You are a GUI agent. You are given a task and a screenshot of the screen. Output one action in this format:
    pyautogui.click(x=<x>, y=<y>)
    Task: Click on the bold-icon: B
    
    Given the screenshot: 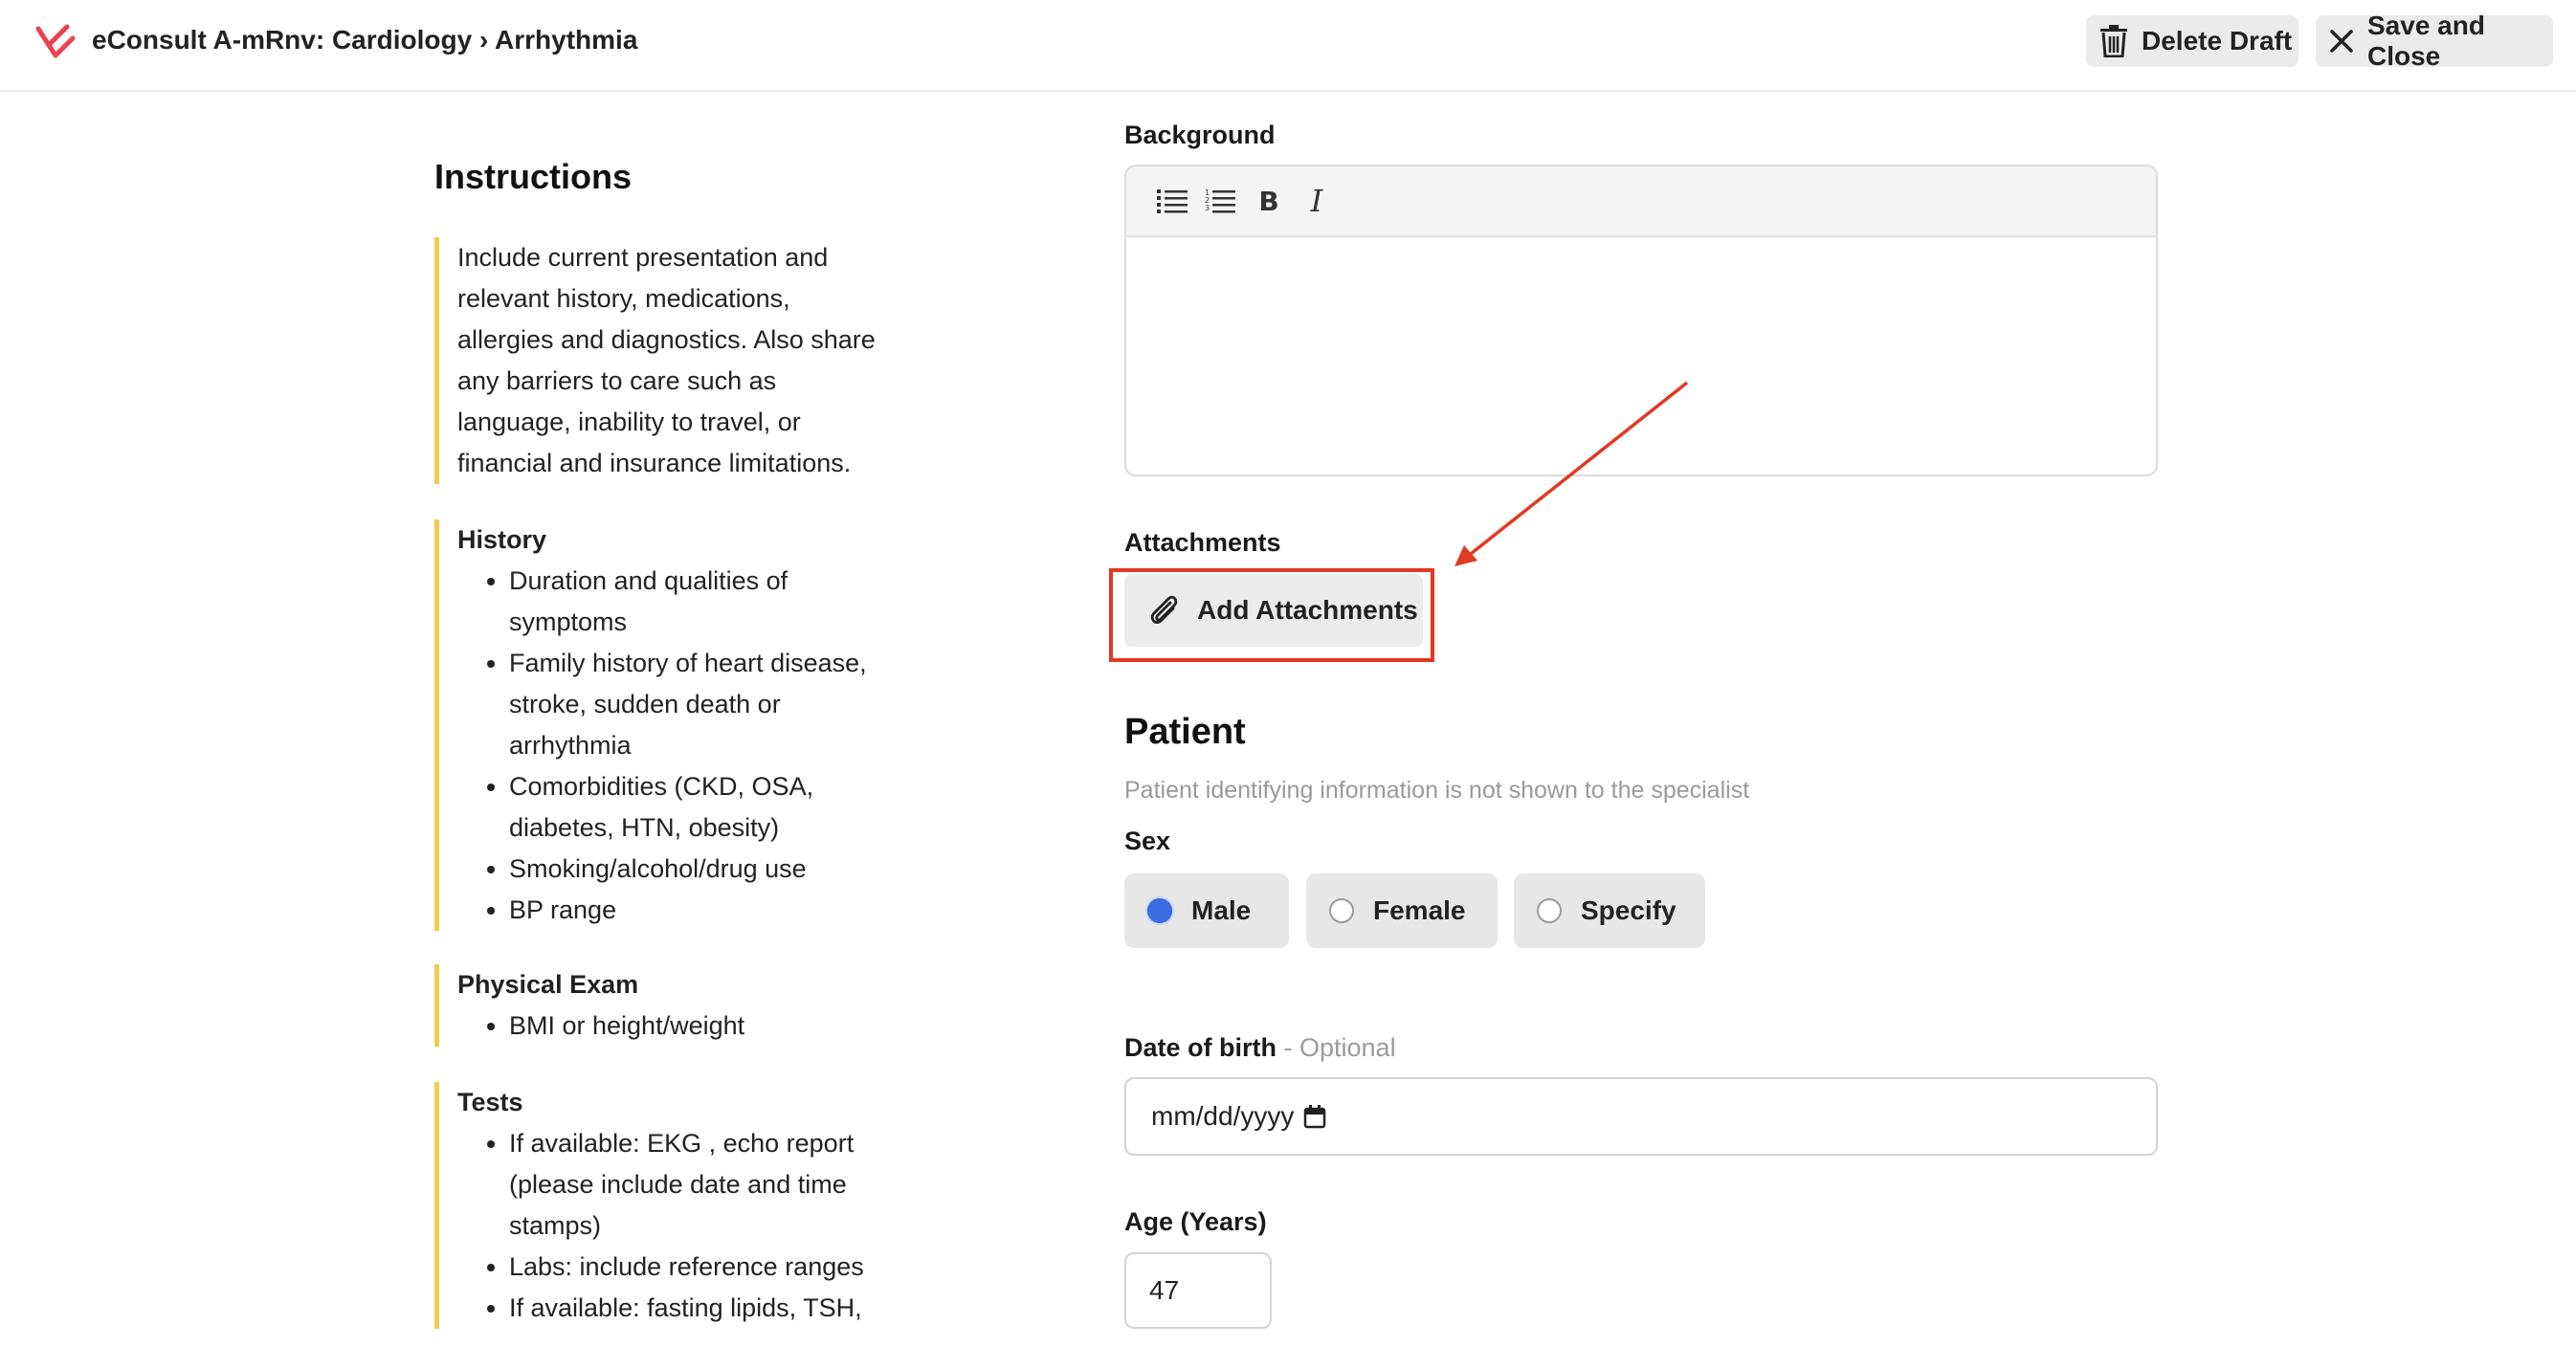 What is the action you would take?
    pyautogui.click(x=1269, y=201)
    